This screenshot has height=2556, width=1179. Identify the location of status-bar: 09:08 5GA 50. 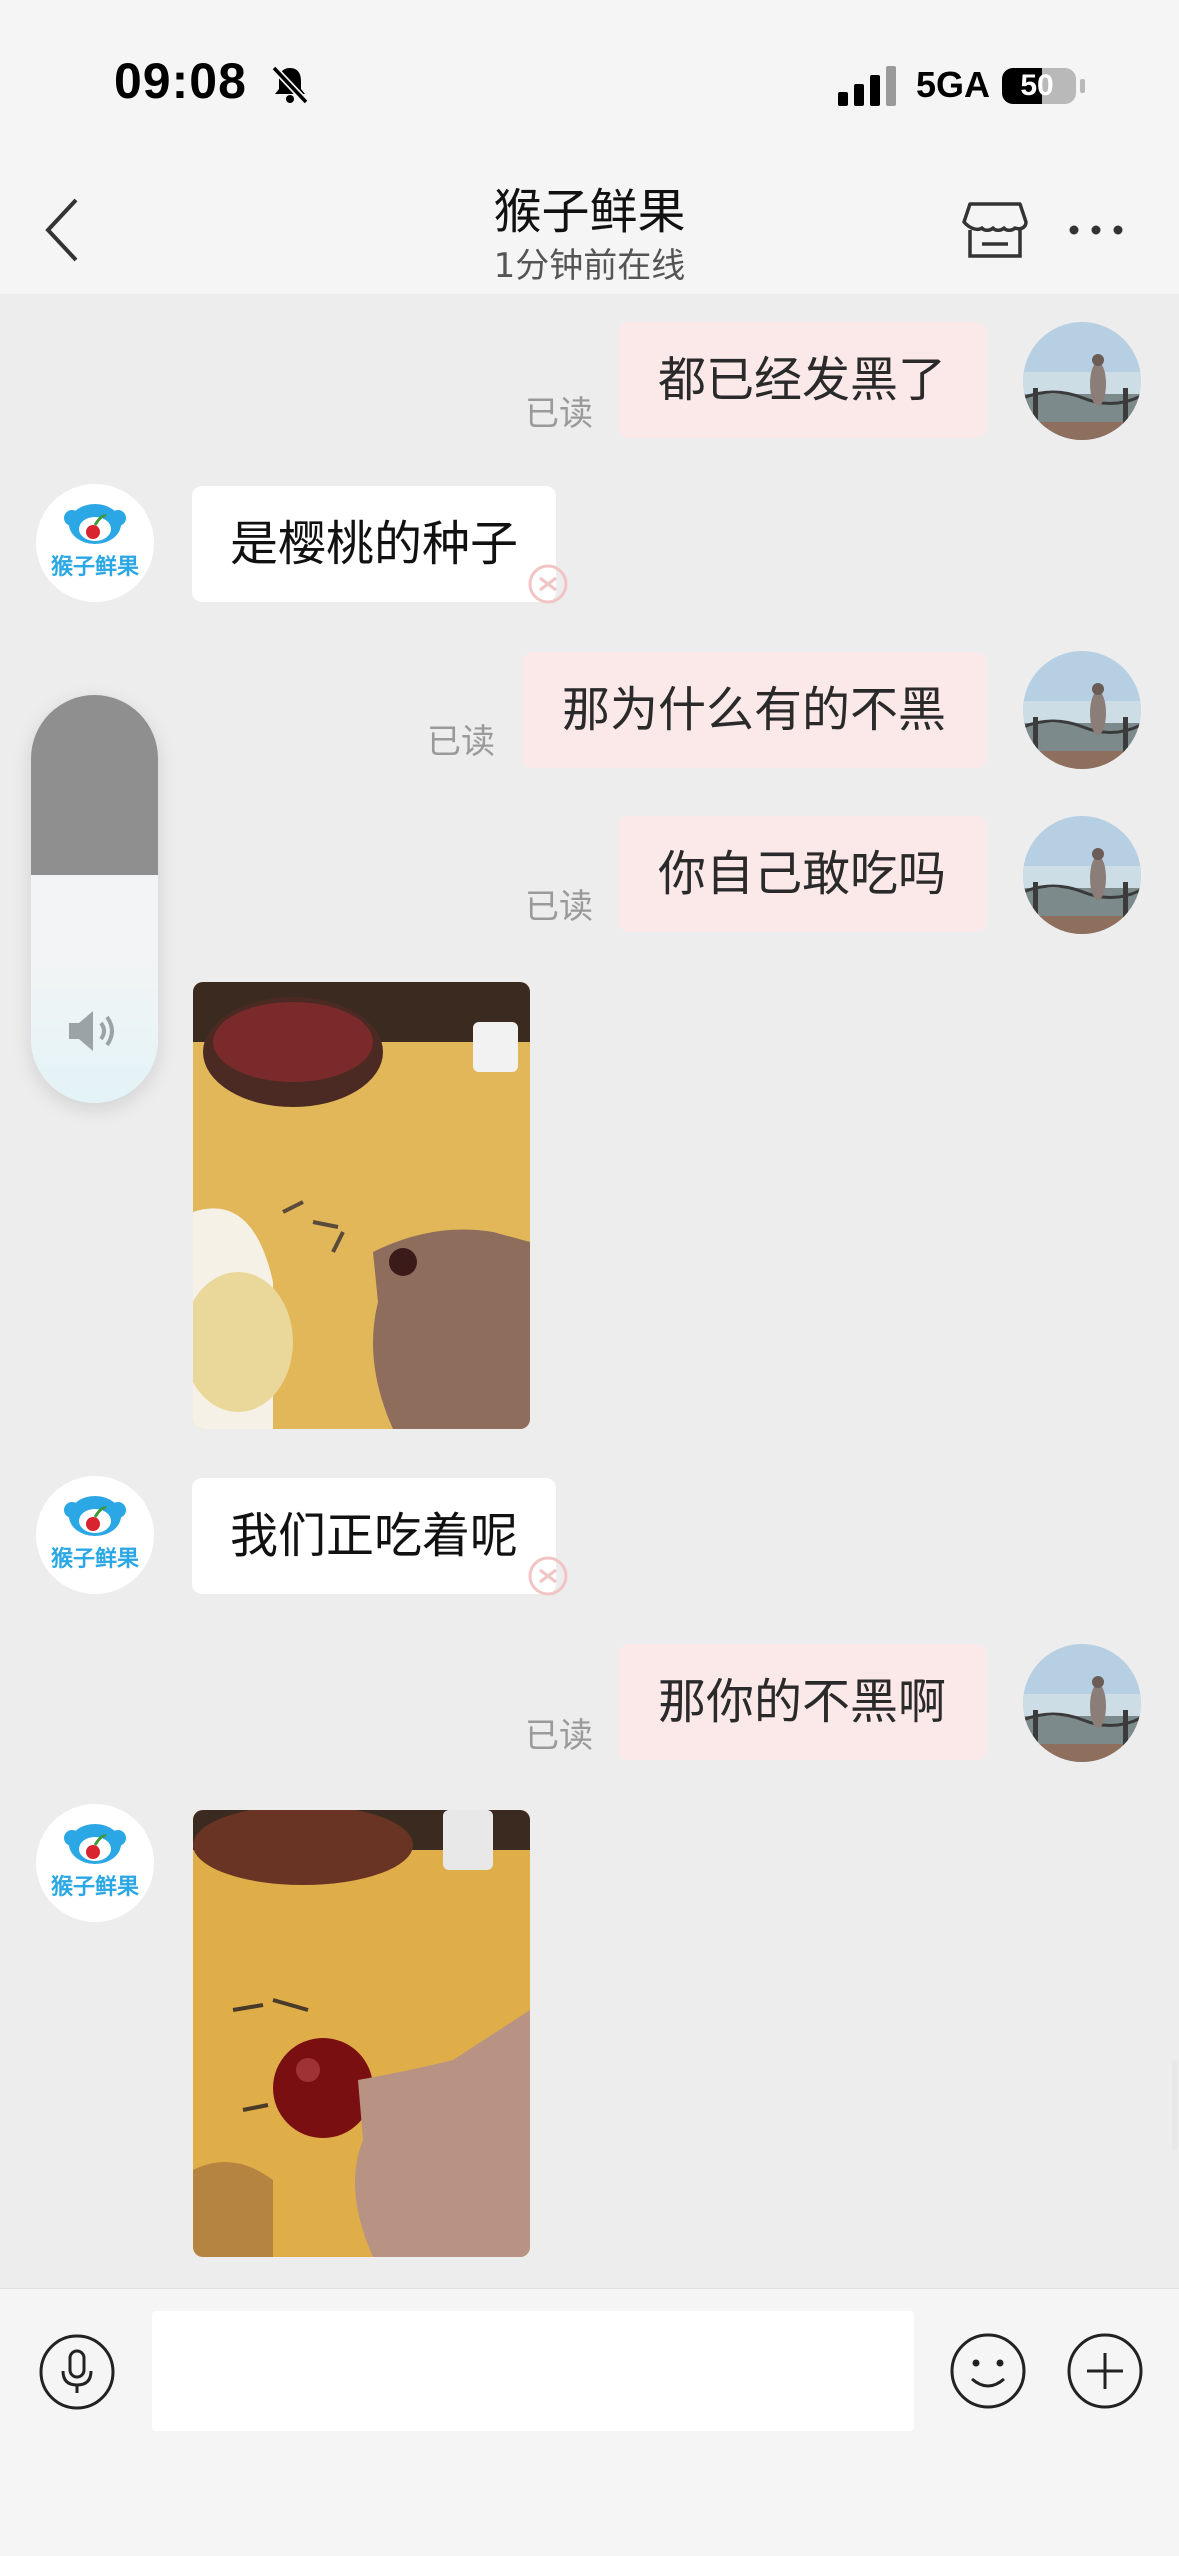
(589, 85).